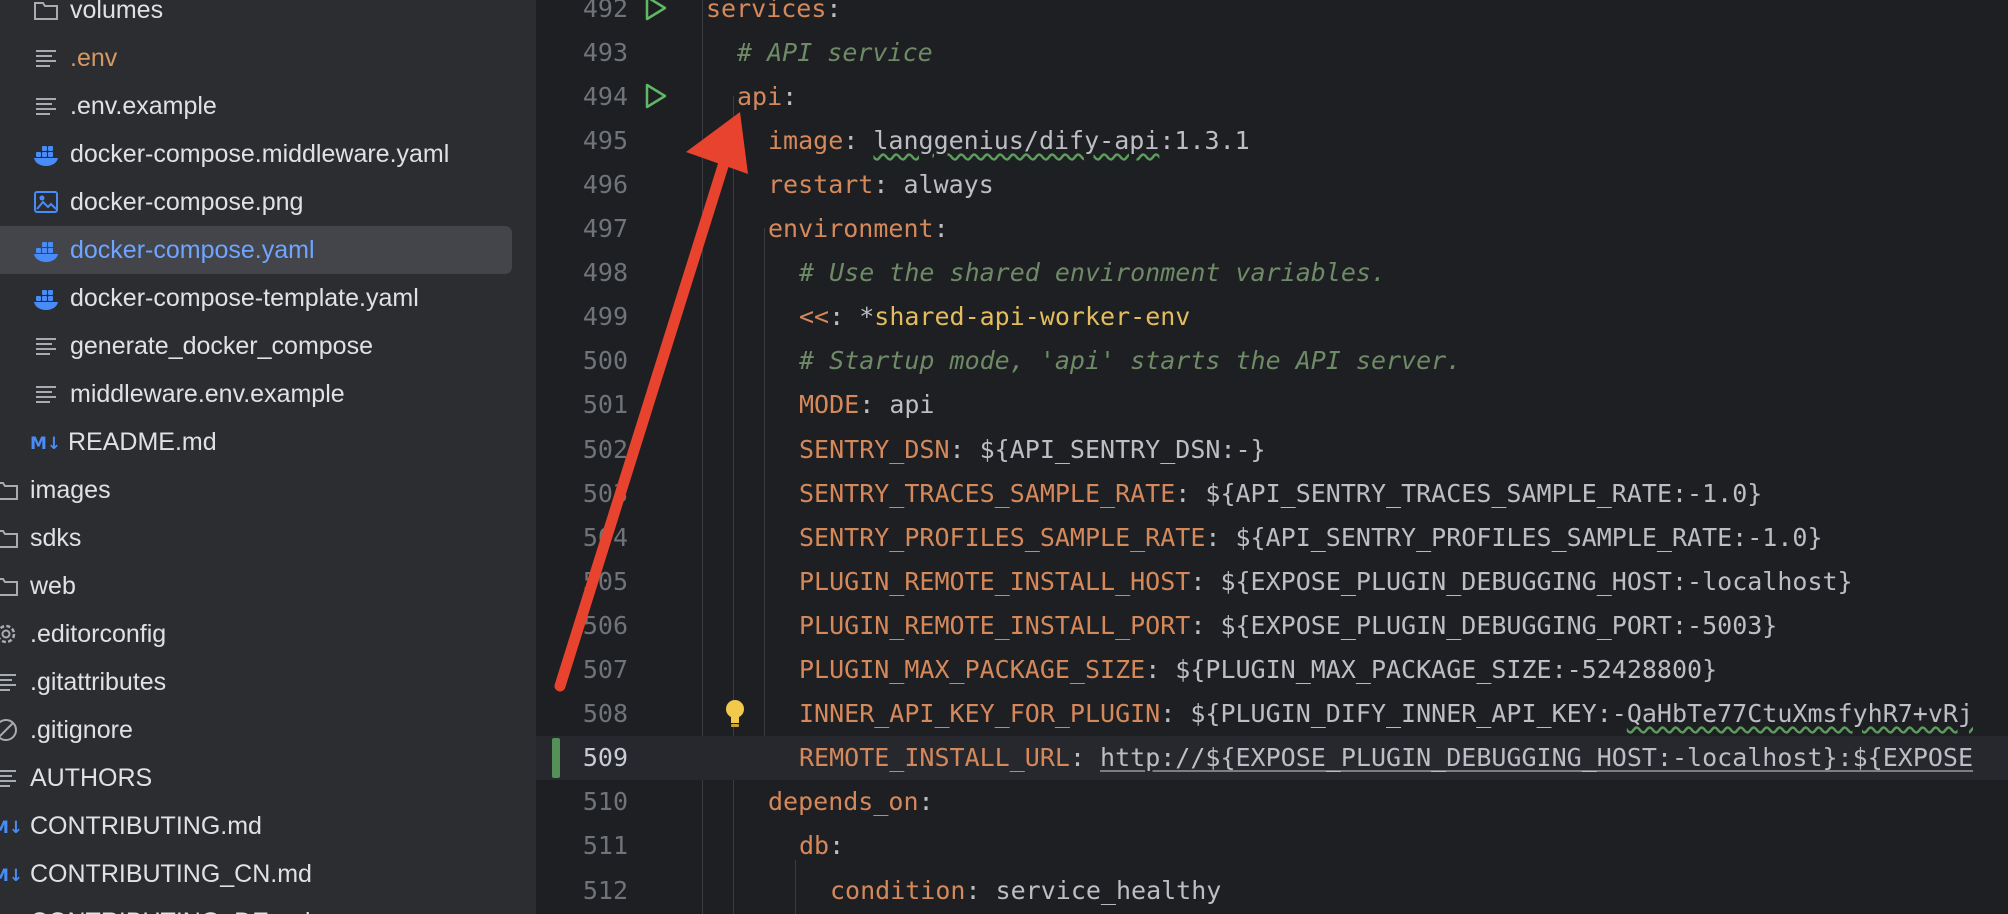 This screenshot has height=914, width=2008. What do you see at coordinates (605, 669) in the screenshot?
I see `line-number: 507` at bounding box center [605, 669].